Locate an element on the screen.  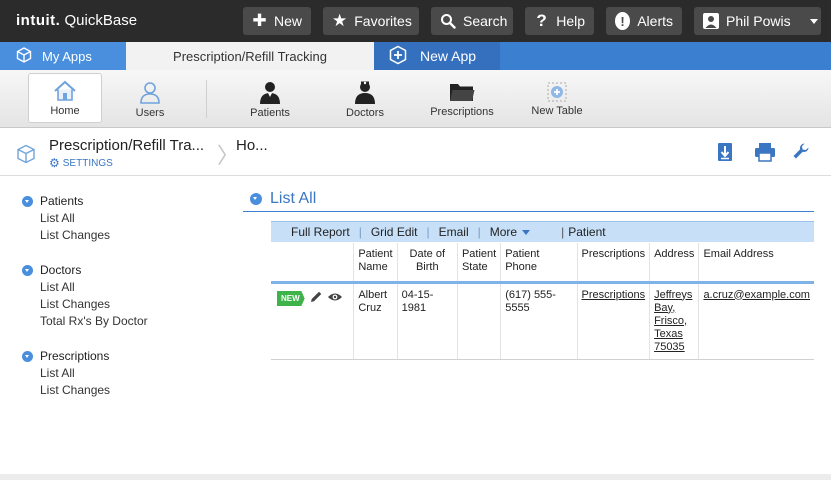
column-header: Prescriptions is located at coordinates (613, 263).